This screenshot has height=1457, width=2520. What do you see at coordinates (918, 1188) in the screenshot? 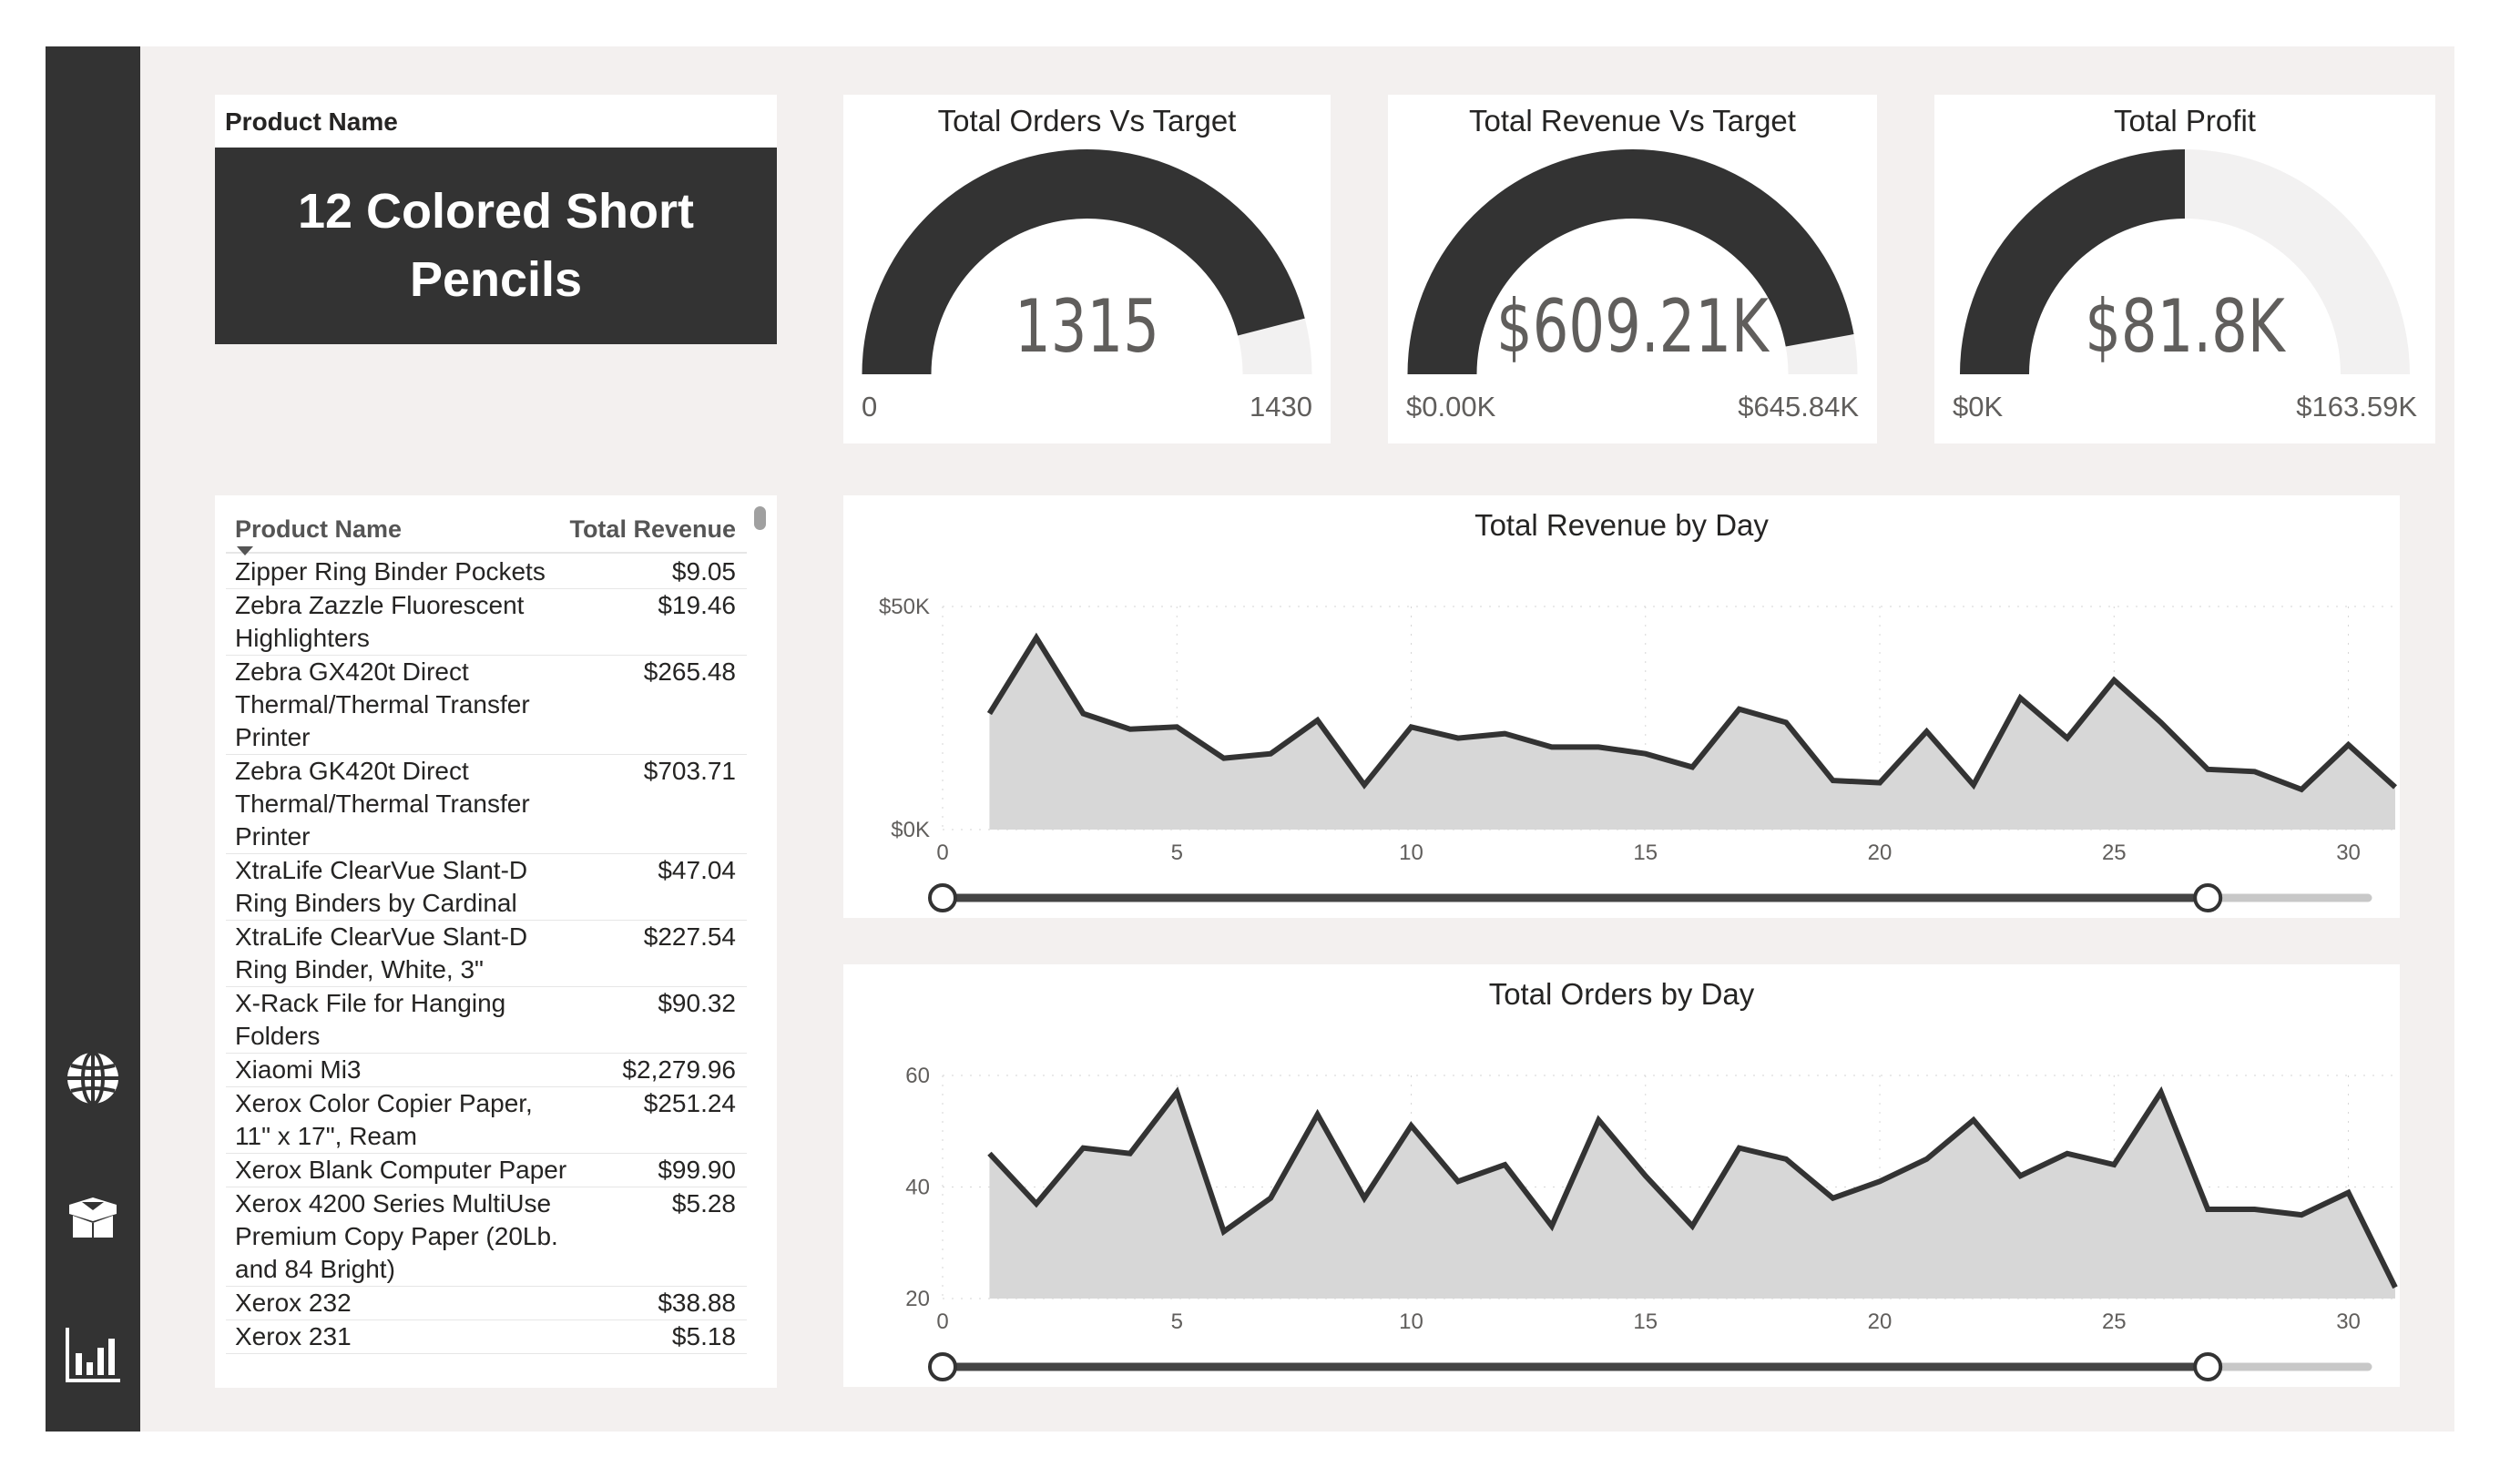
I see `y-tick-label: 40` at bounding box center [918, 1188].